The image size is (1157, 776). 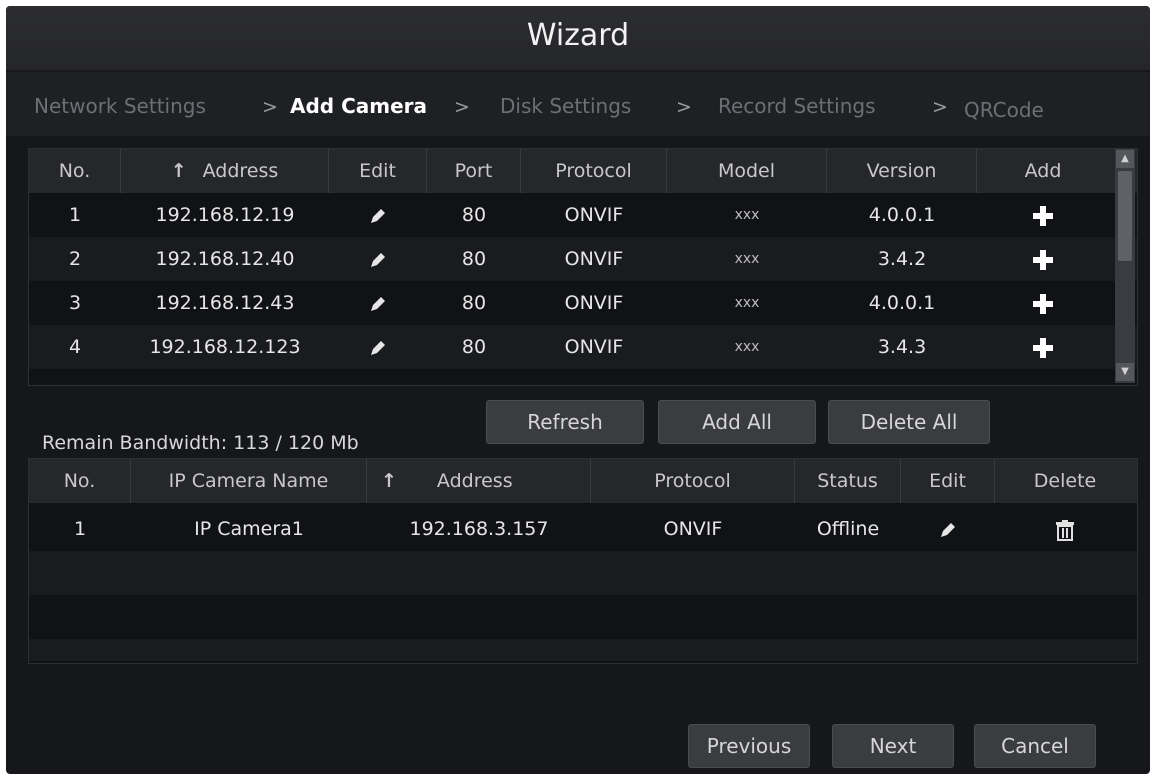 What do you see at coordinates (474, 171) in the screenshot?
I see `col-port: Port` at bounding box center [474, 171].